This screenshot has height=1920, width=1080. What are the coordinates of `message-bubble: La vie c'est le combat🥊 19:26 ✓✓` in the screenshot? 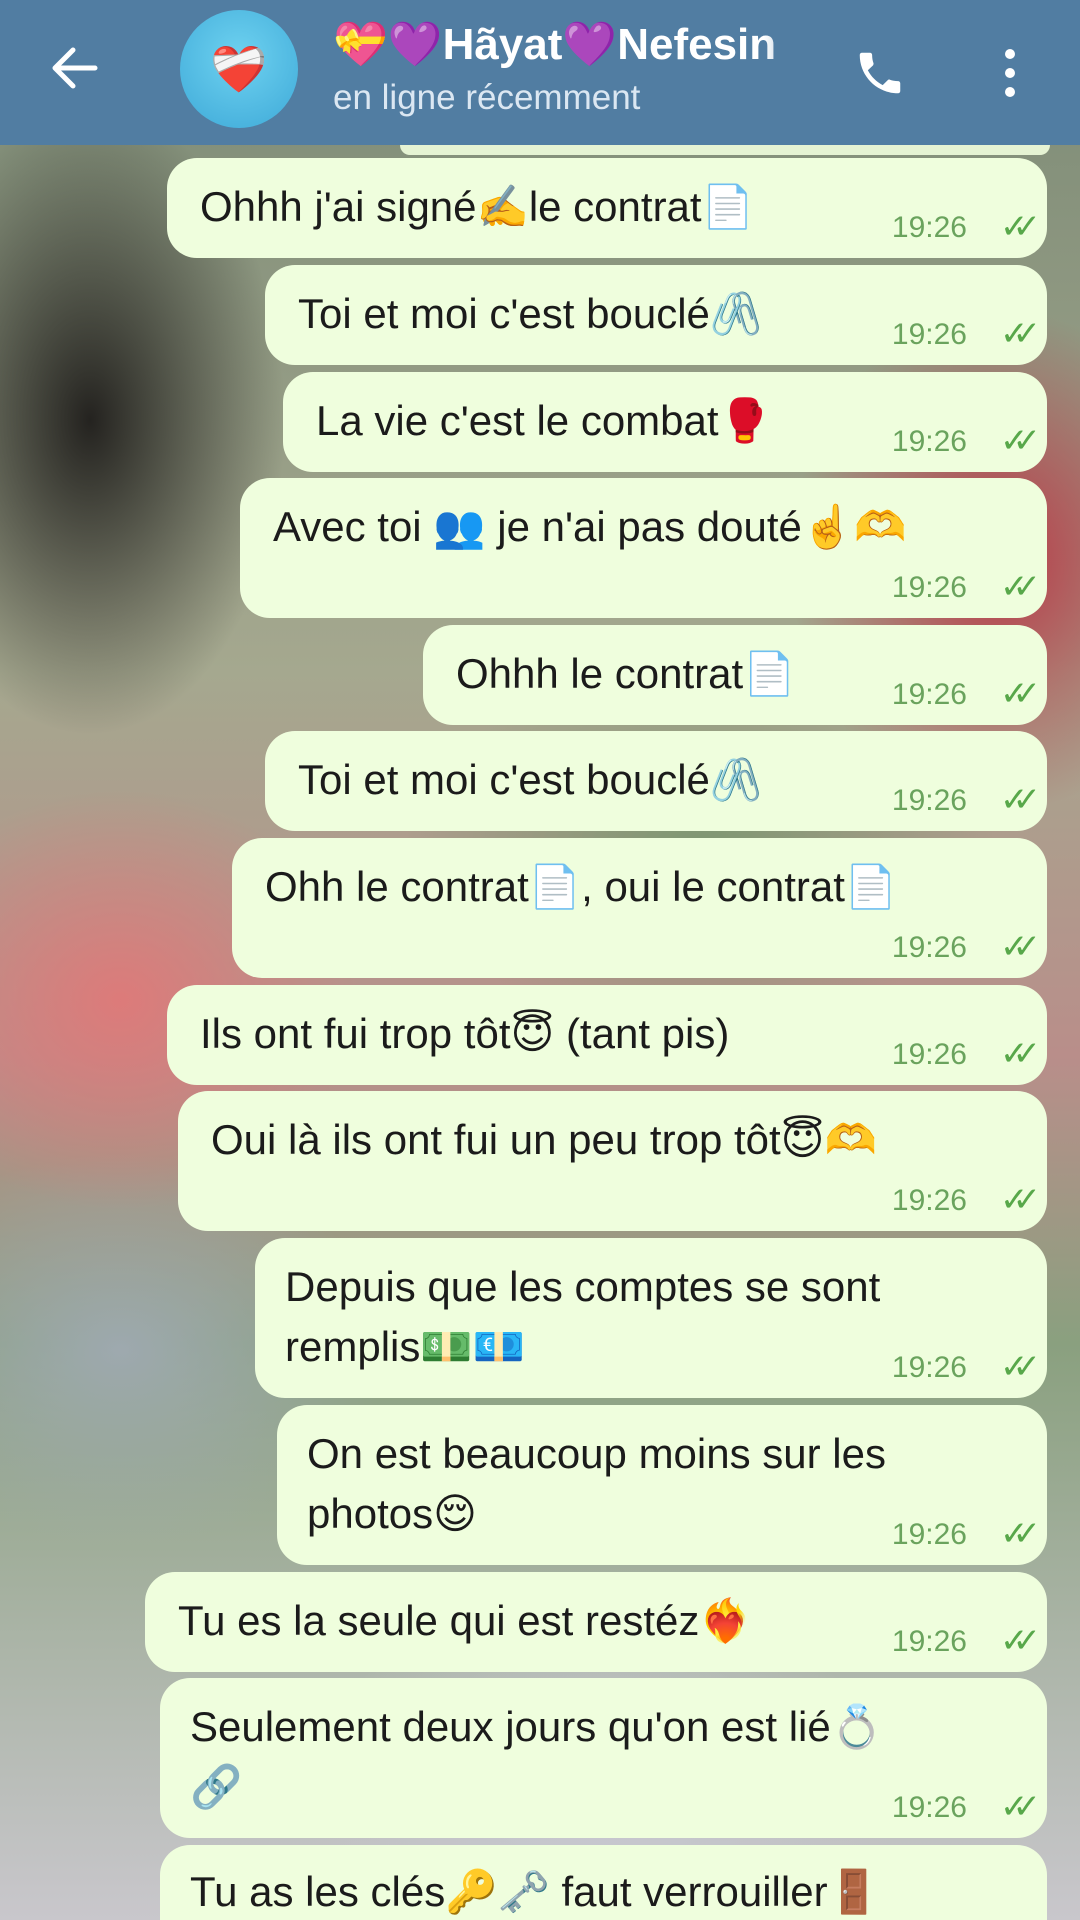 It's located at (665, 422).